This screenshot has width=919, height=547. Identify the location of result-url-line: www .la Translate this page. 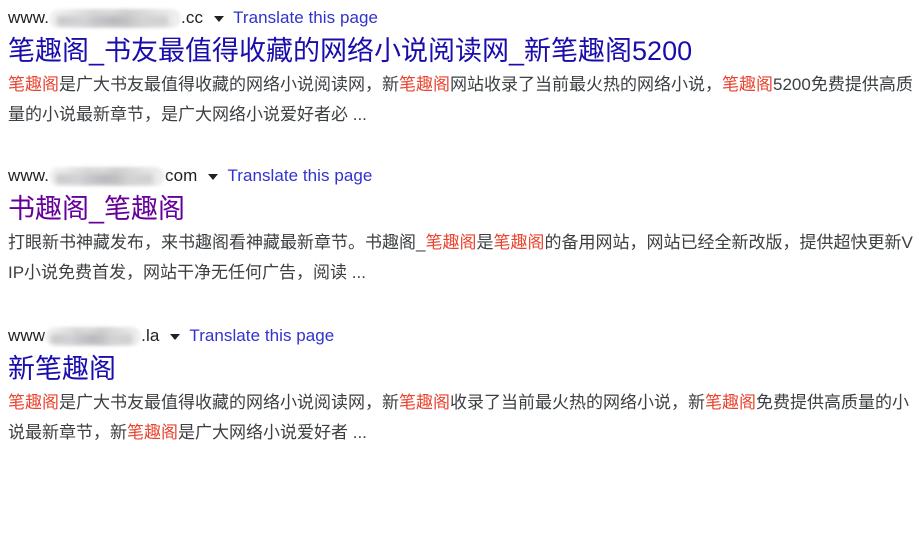
(463, 336).